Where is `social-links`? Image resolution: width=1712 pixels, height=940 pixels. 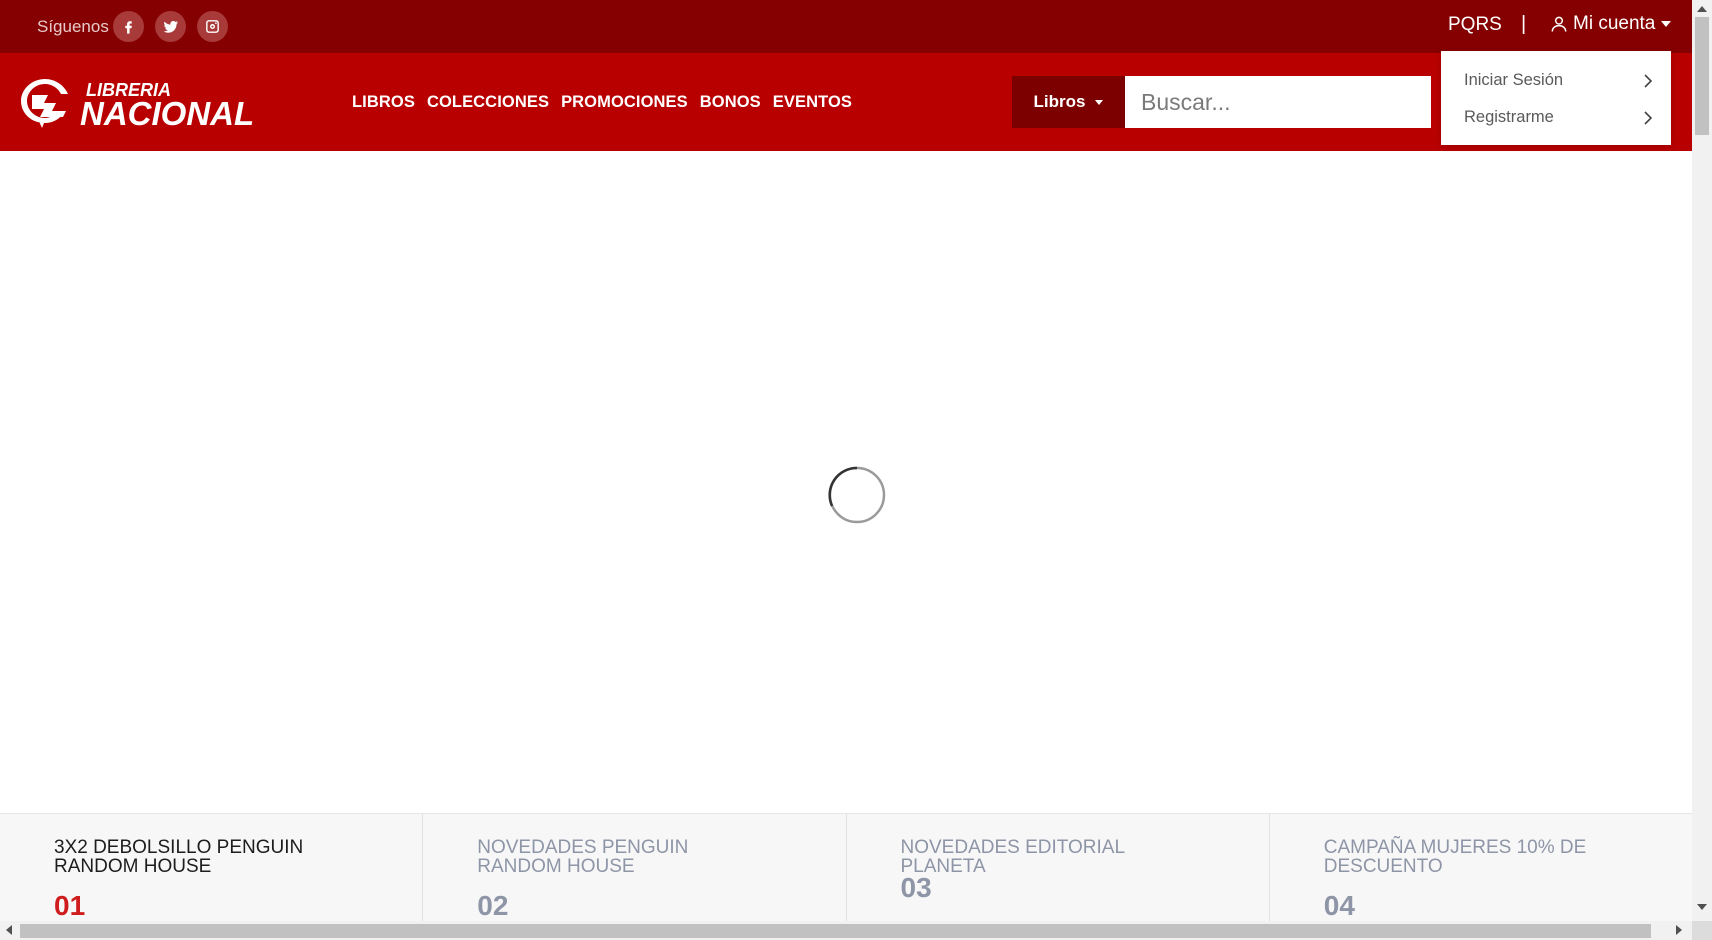
social-links is located at coordinates (175, 26).